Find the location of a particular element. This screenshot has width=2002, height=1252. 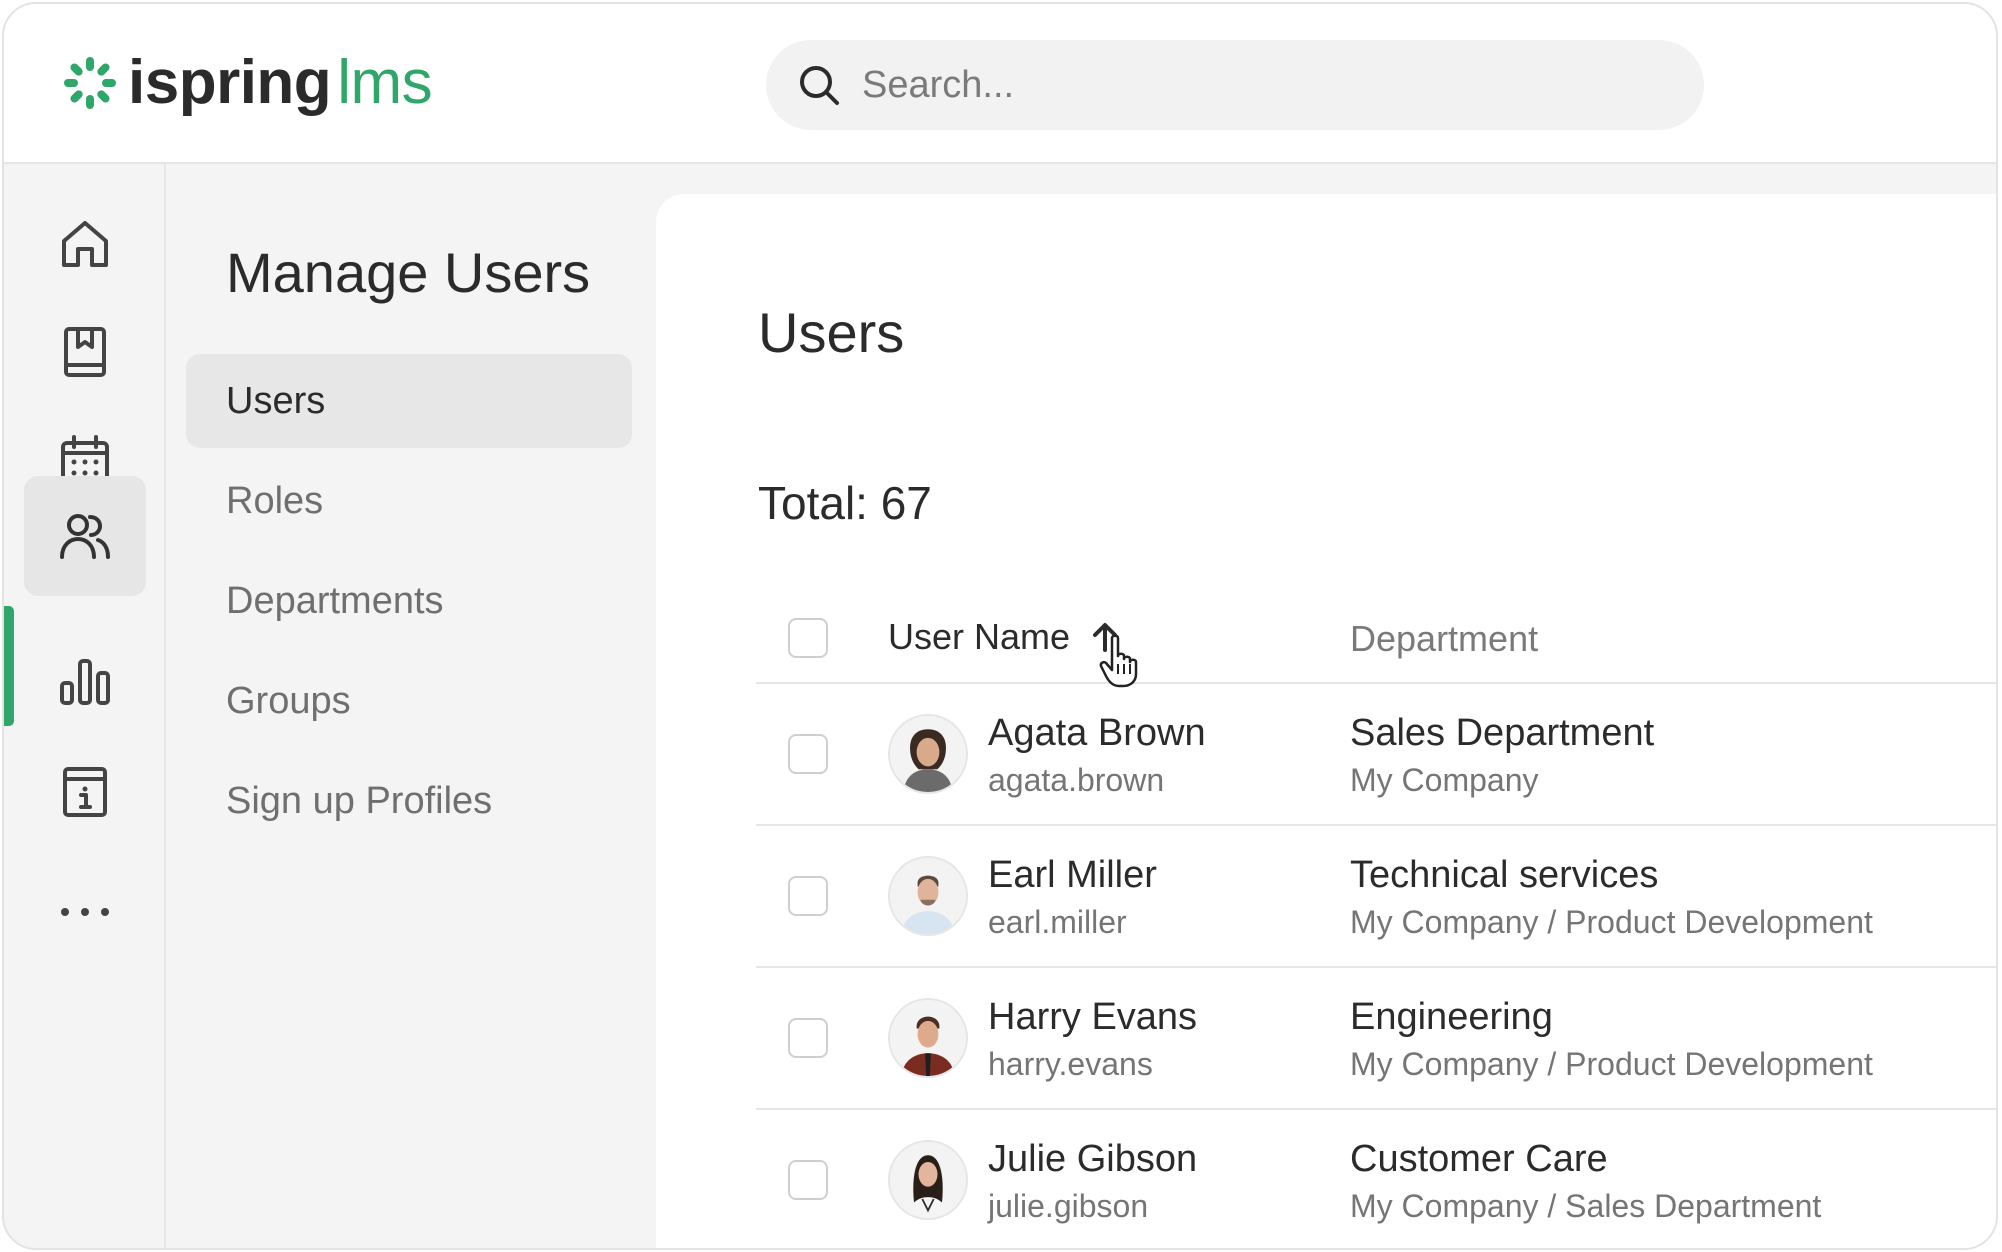

page-title: Users is located at coordinates (831, 332).